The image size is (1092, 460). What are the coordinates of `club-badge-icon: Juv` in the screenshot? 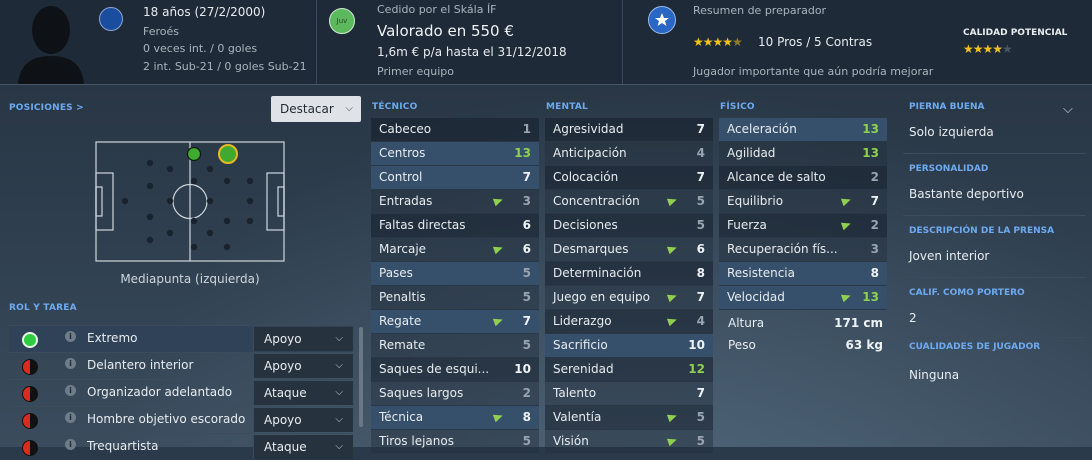 It's located at (342, 21).